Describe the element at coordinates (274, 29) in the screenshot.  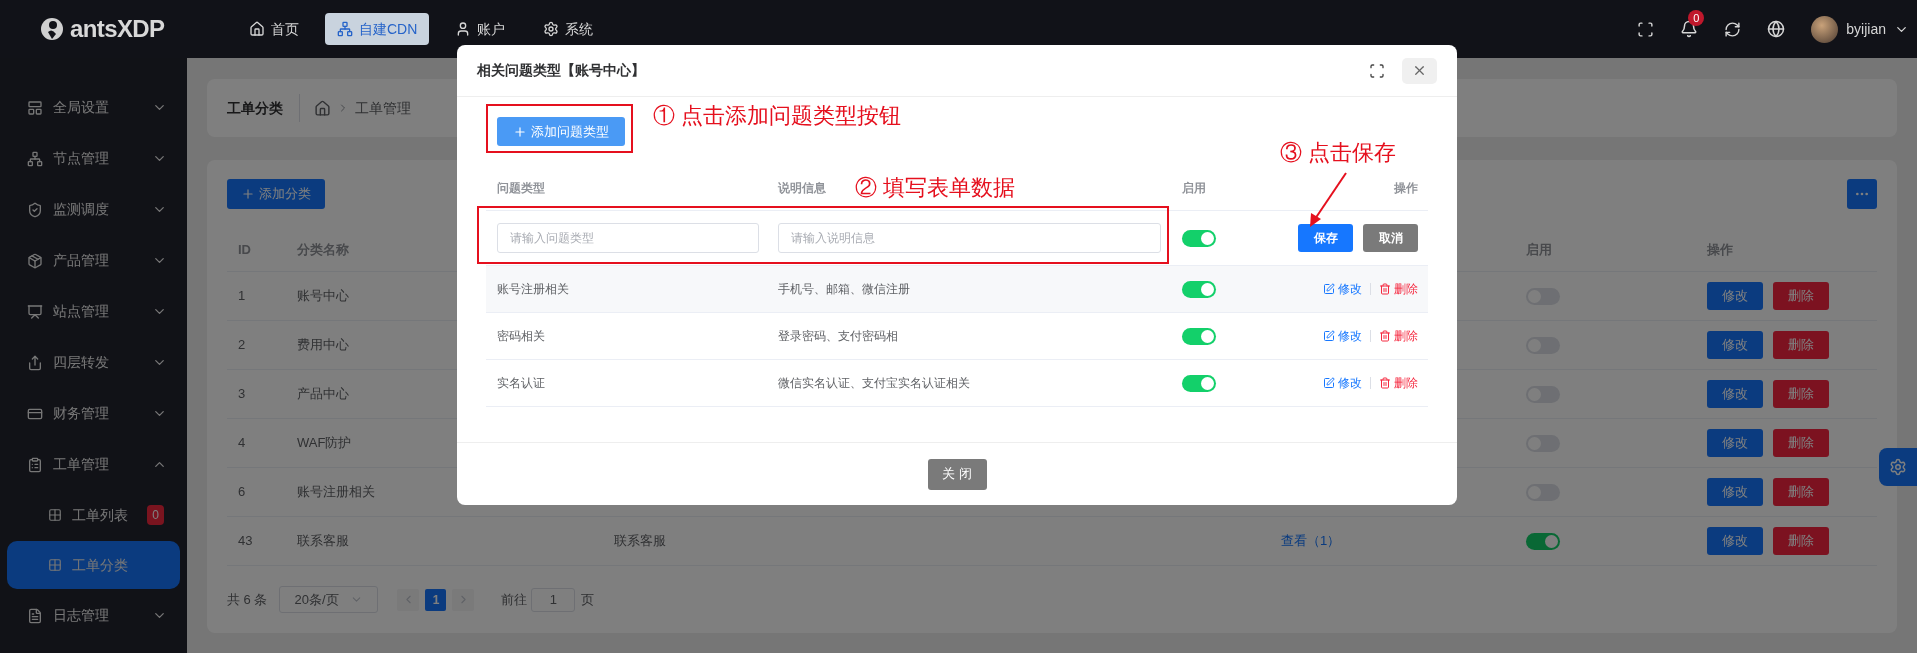
I see `nav-tab: 首页` at that location.